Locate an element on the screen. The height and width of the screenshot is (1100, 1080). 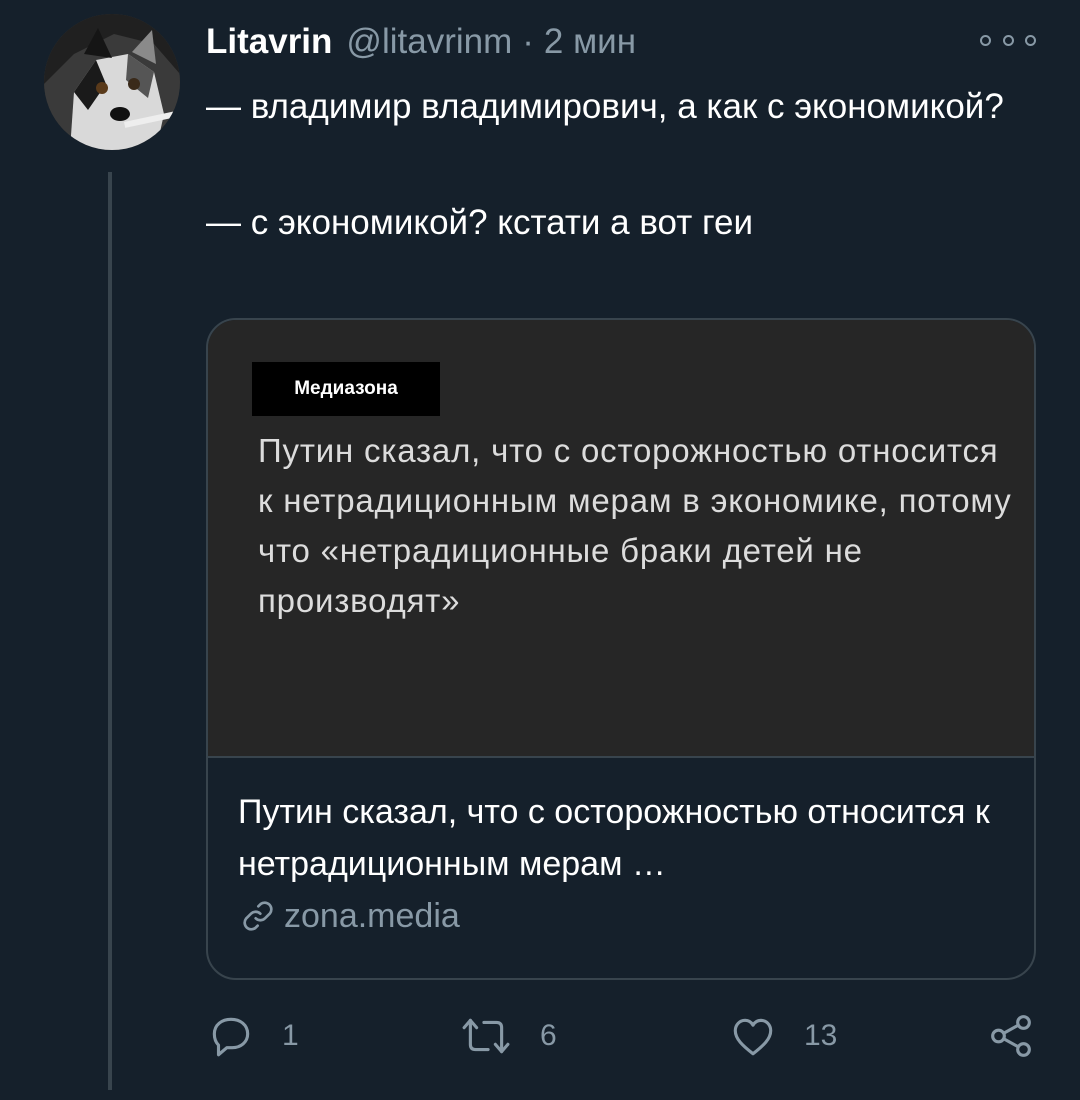
display-name: Litavrin is located at coordinates (269, 42).